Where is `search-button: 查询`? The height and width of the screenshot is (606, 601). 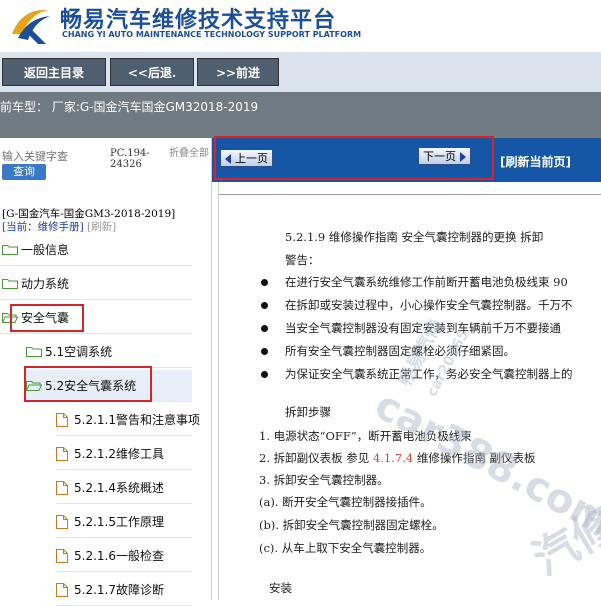 search-button: 查询 is located at coordinates (24, 172).